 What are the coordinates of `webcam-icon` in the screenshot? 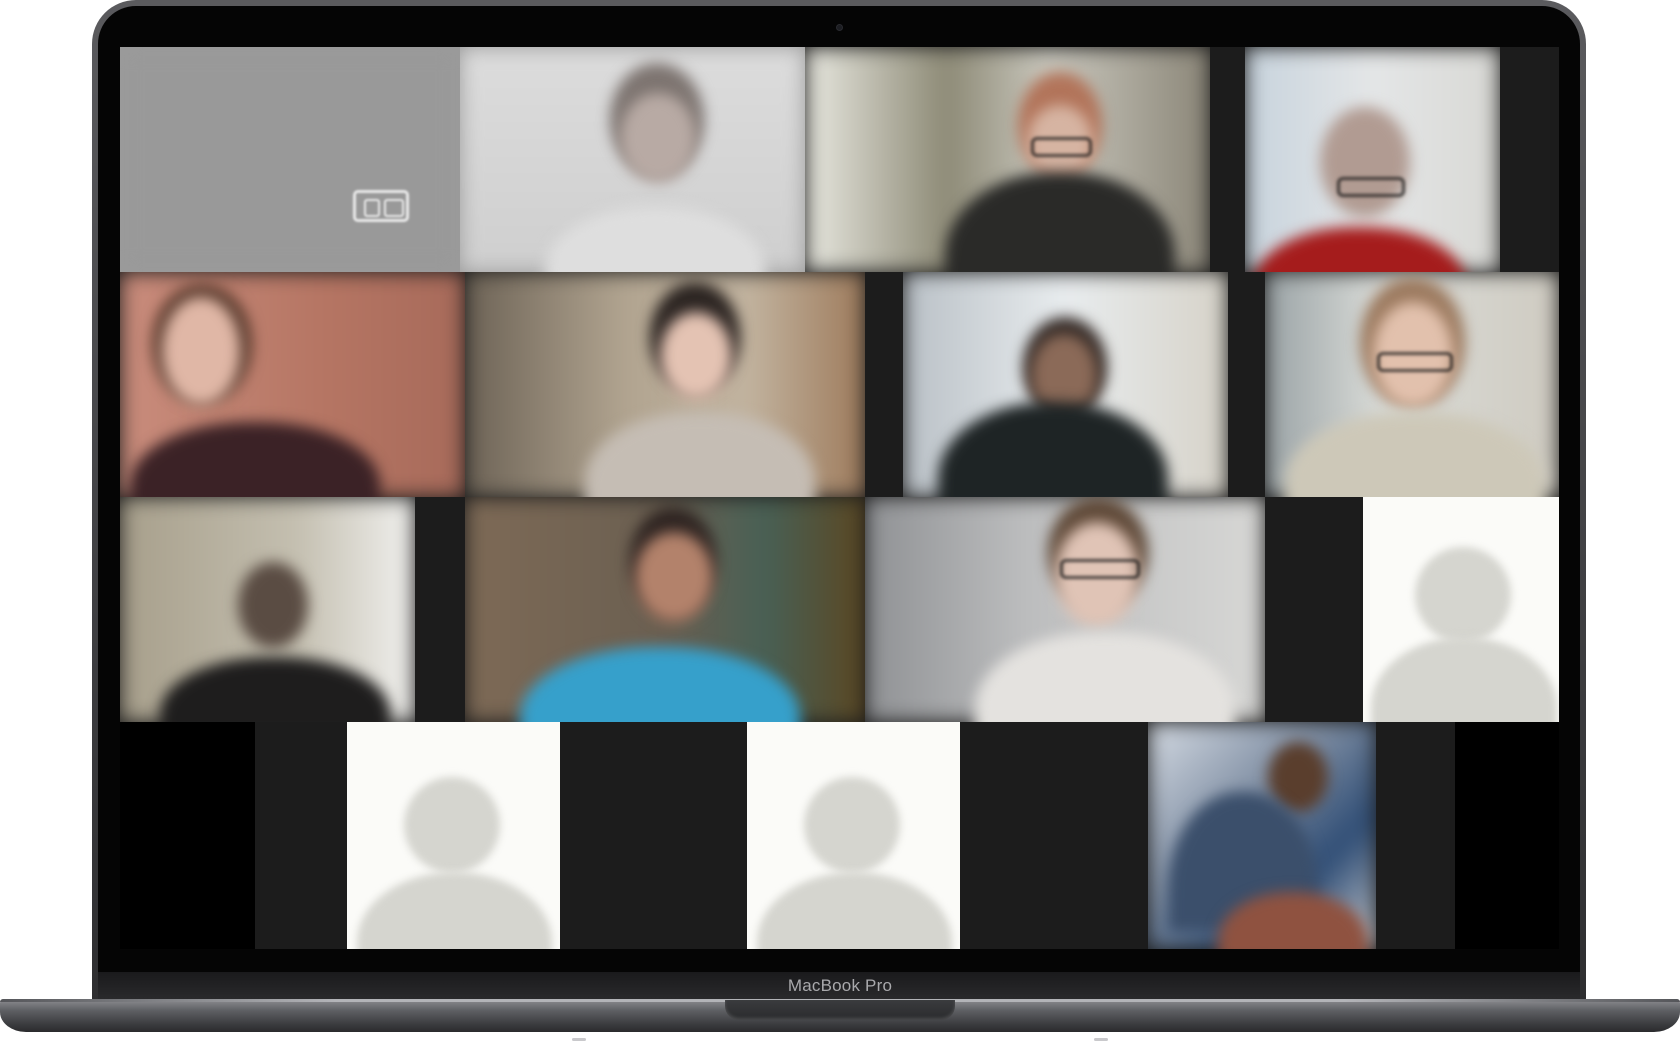 It's located at (839, 27).